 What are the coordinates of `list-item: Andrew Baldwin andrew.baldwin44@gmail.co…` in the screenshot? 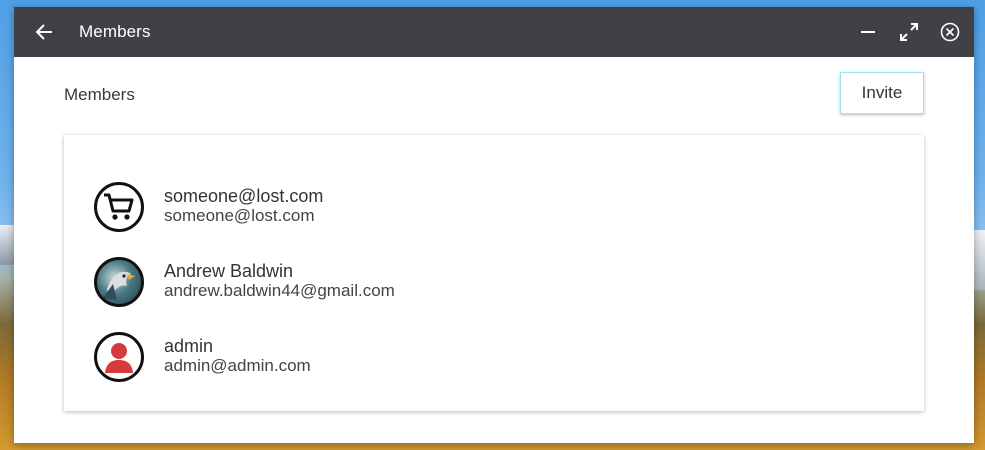 It's located at (494, 281).